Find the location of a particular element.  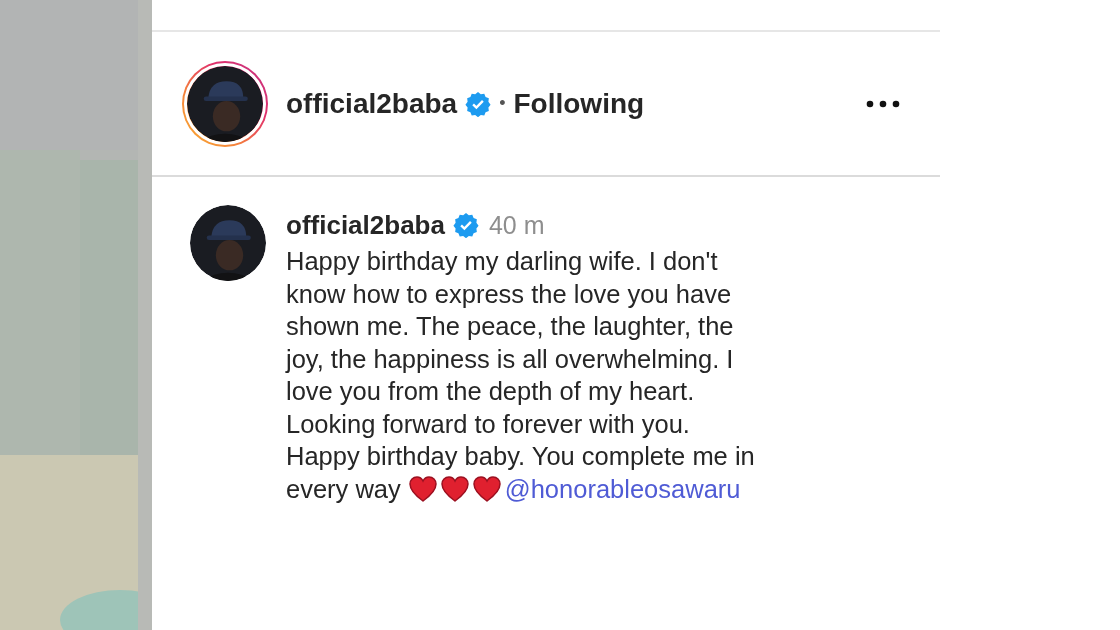

caption-line: shown me. The peace, the laughter, the is located at coordinates (510, 326).